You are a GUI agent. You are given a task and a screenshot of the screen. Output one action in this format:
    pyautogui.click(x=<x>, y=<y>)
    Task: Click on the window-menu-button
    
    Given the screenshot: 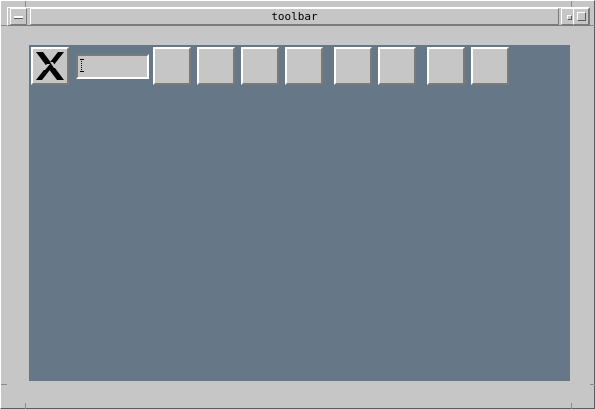 What is the action you would take?
    pyautogui.click(x=18, y=16)
    